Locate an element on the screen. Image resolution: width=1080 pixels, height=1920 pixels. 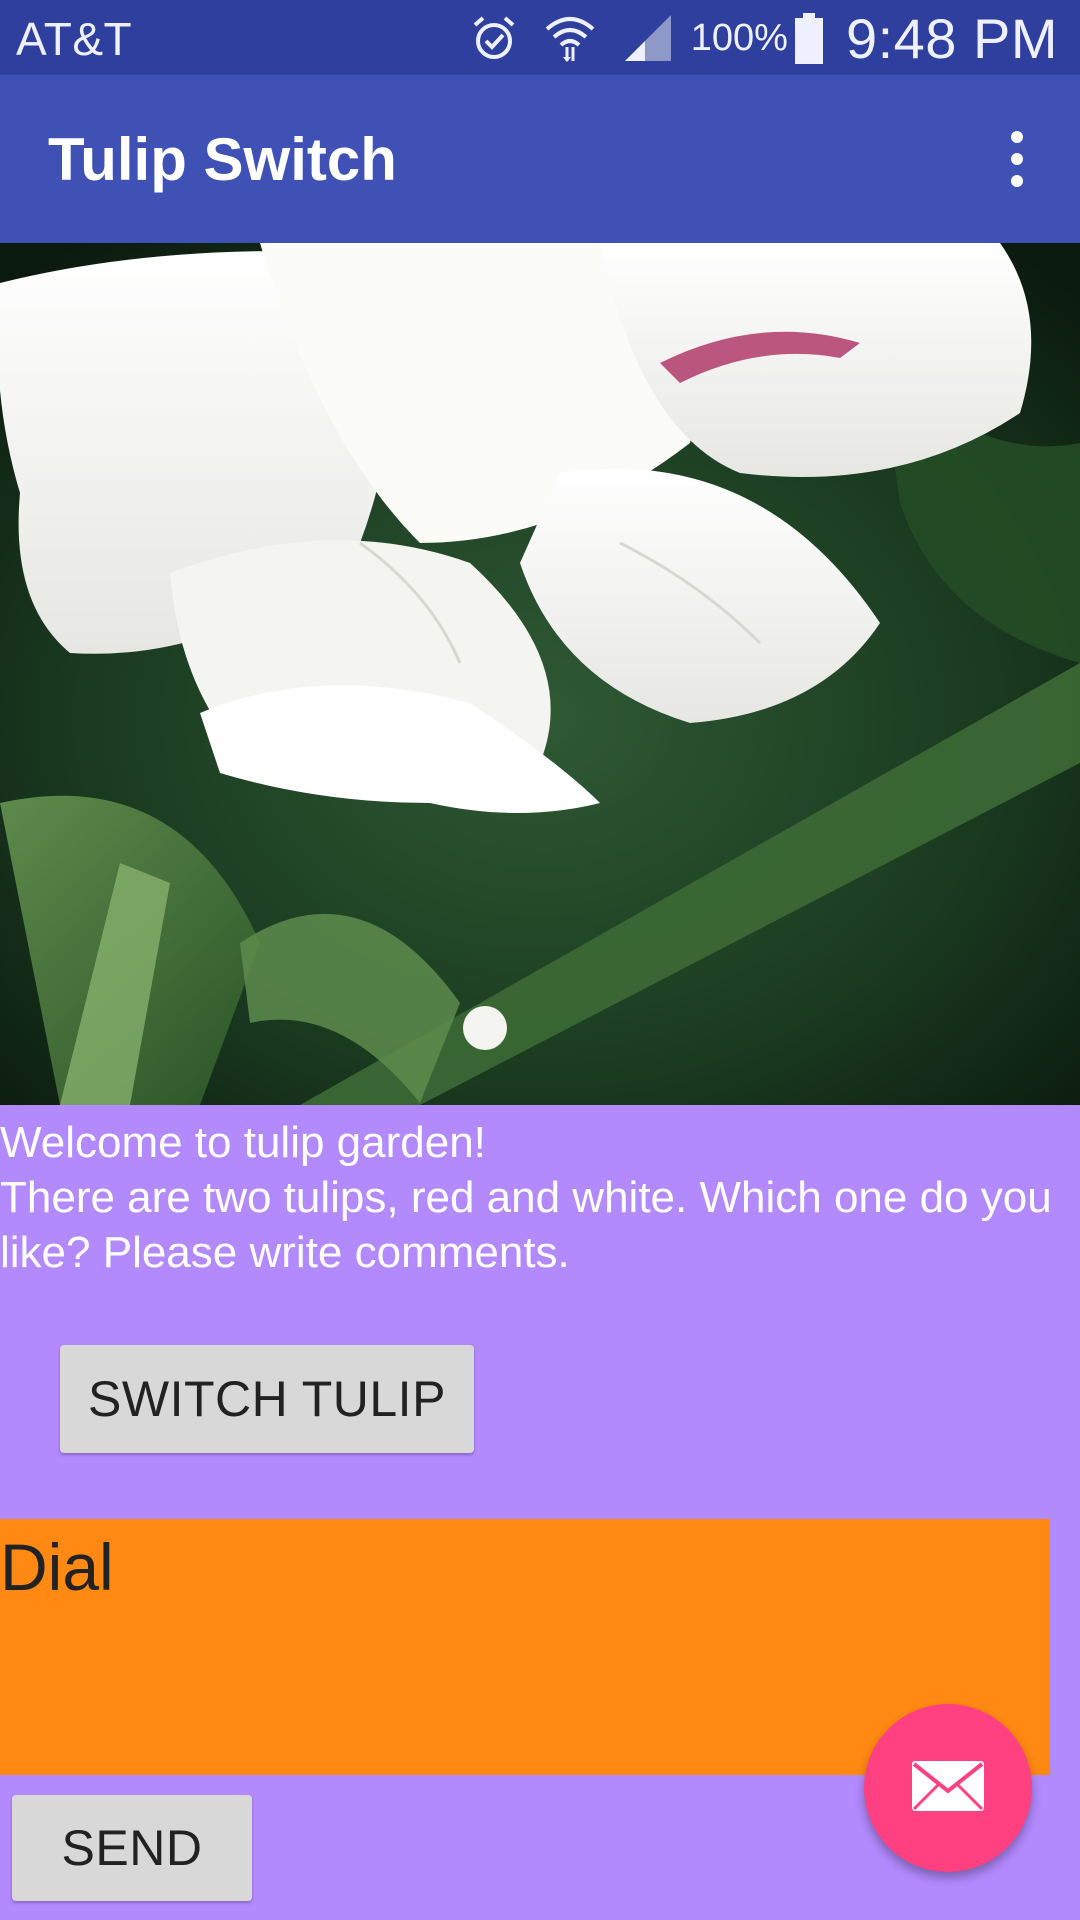
carrier-name: AT&T is located at coordinates (74, 39).